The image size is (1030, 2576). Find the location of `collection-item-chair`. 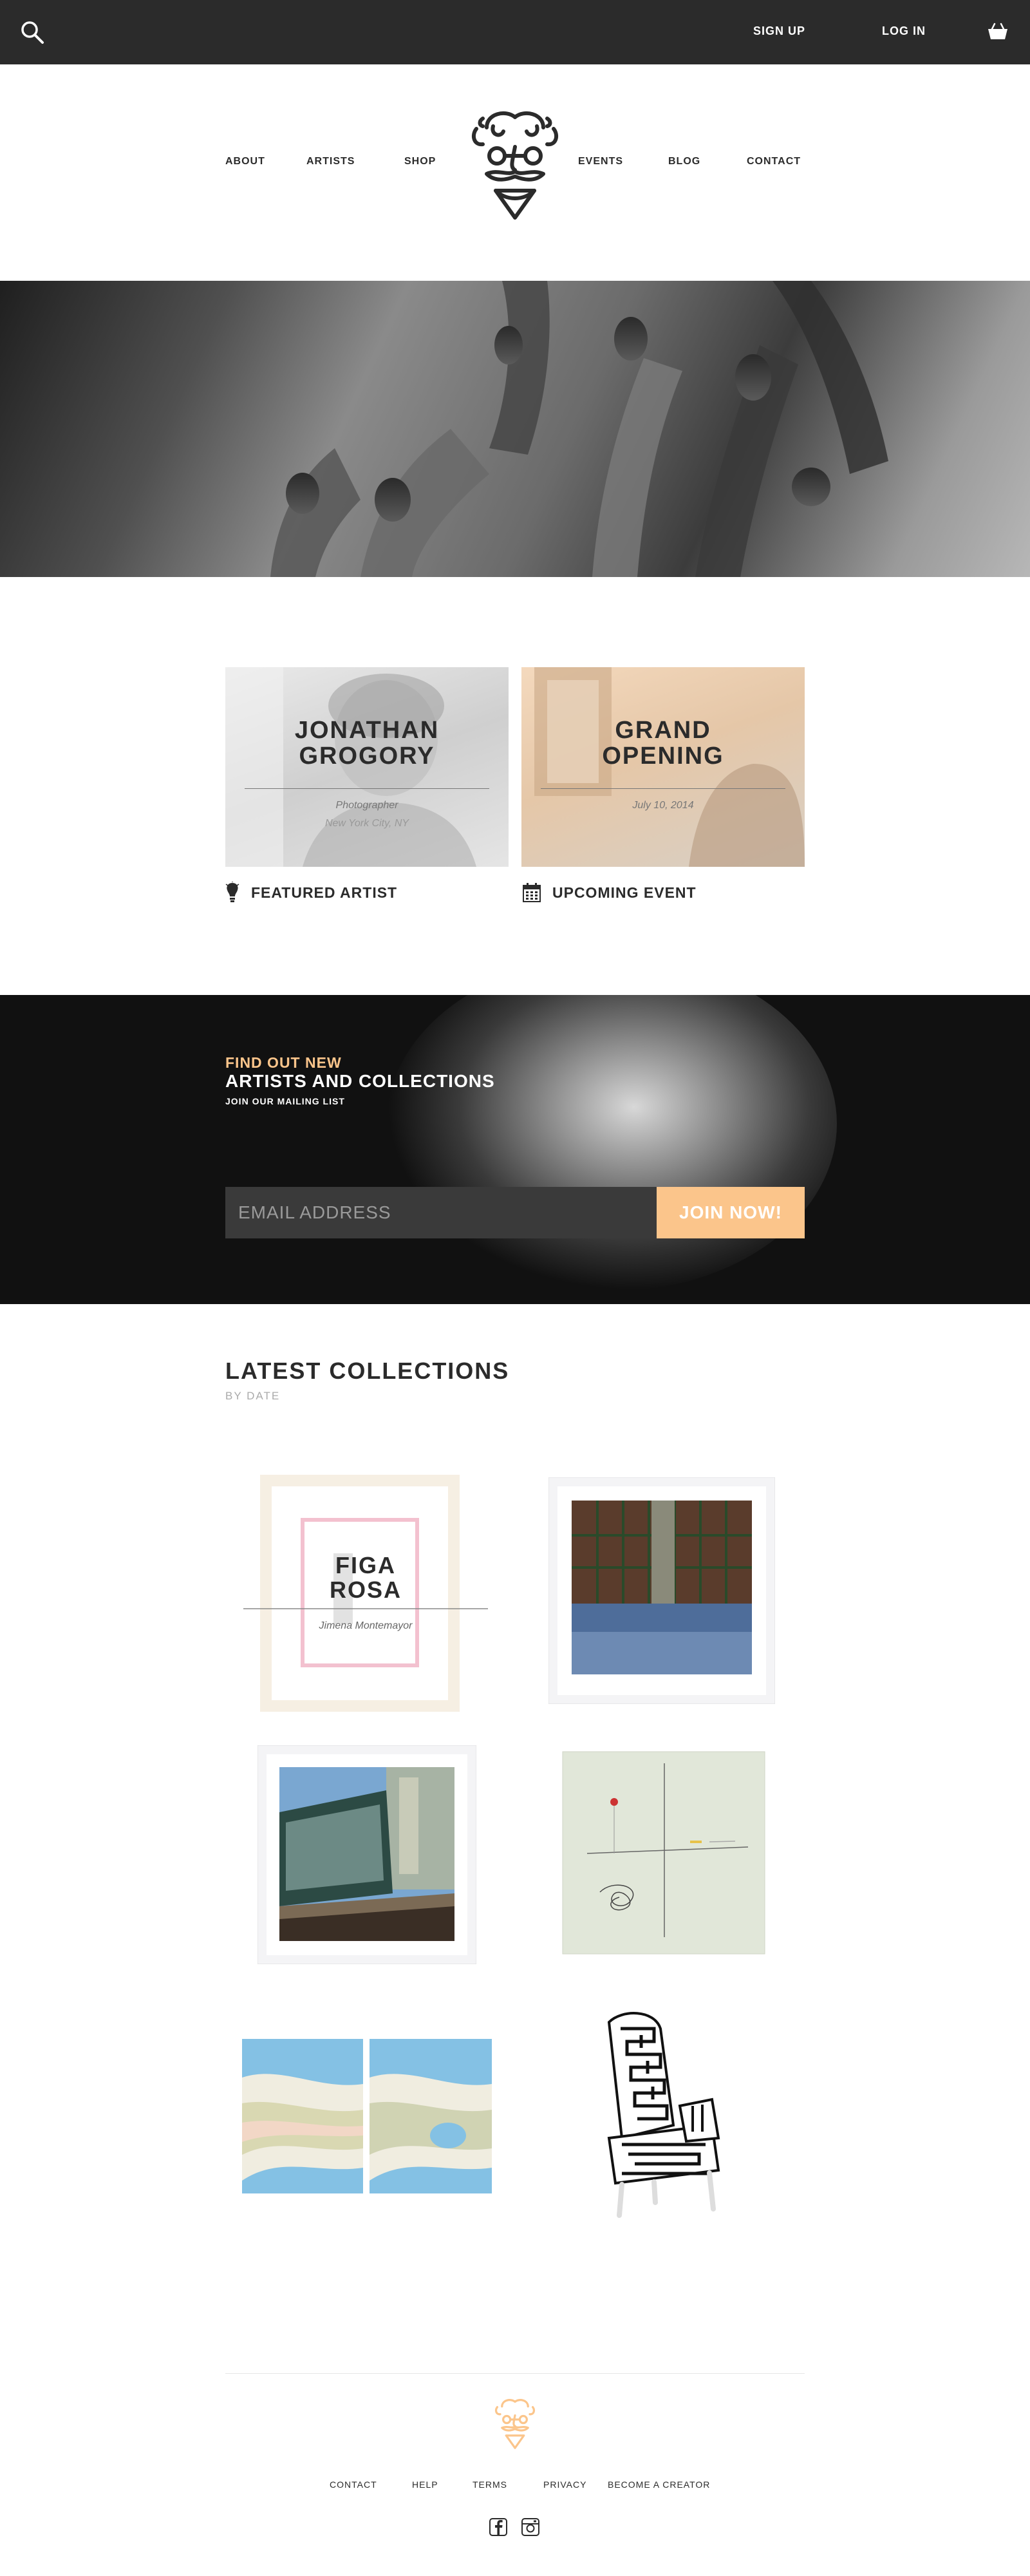

collection-item-chair is located at coordinates (661, 2118).